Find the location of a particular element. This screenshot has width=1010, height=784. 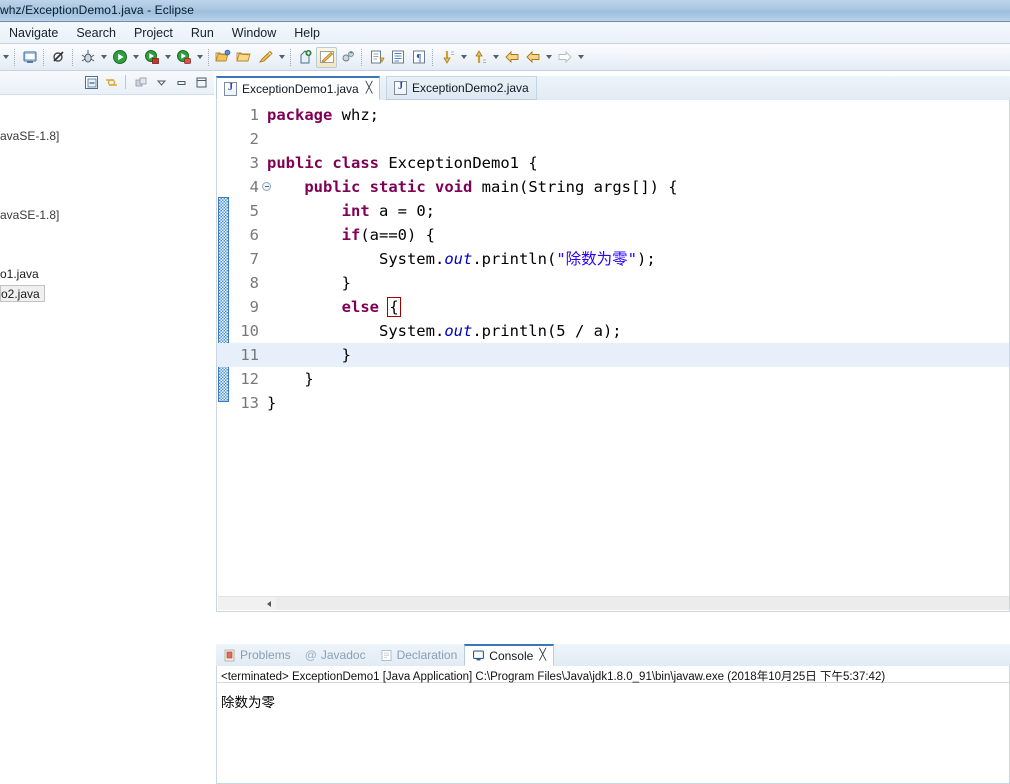

line-text: int a = 0; is located at coordinates (388, 211).